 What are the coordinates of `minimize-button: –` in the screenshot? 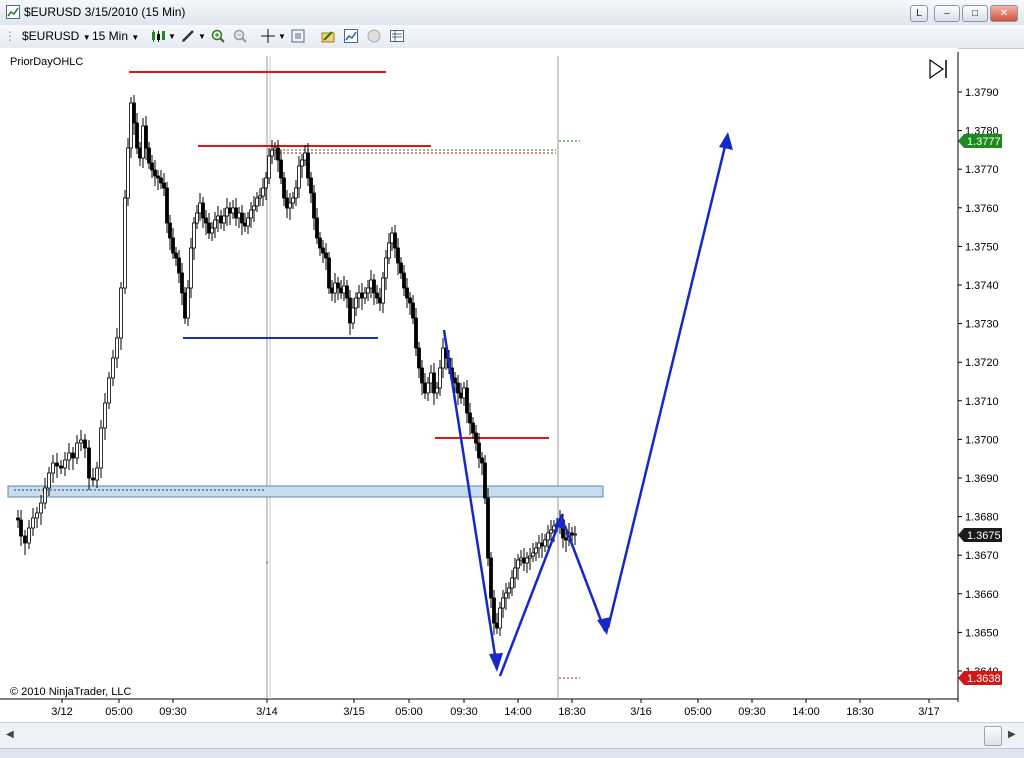 It's located at (947, 13).